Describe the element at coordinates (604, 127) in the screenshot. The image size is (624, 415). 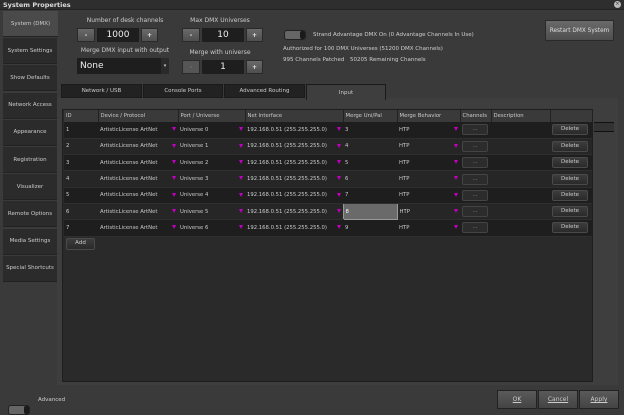
I see `scrollbar-handle` at that location.